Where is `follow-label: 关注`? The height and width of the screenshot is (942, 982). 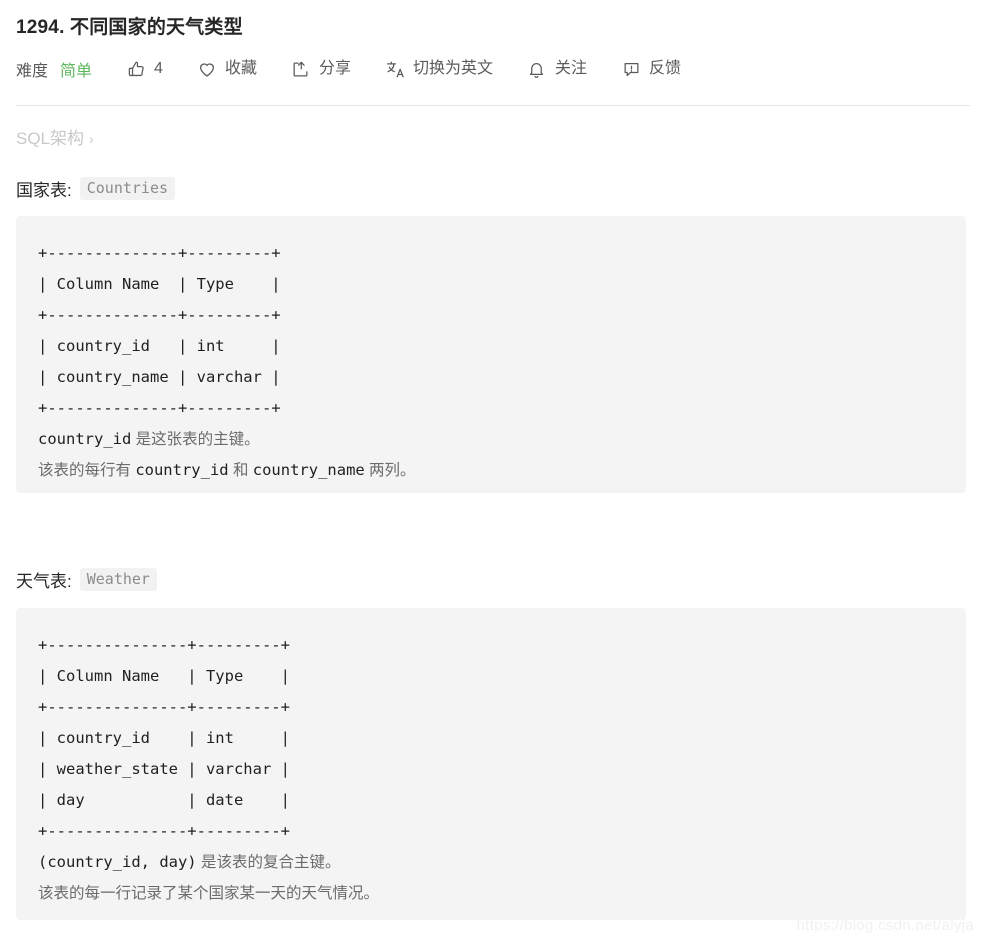
follow-label: 关注 is located at coordinates (570, 68).